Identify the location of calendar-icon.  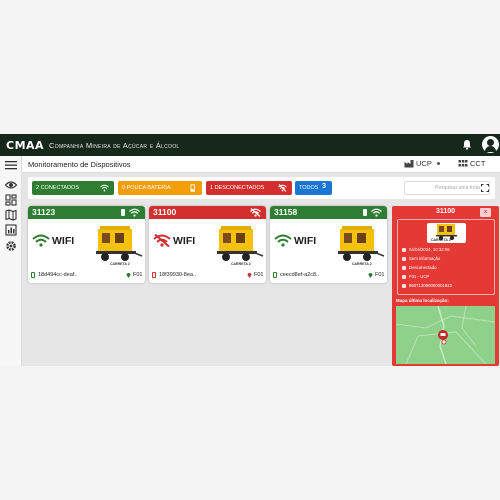
(404, 249).